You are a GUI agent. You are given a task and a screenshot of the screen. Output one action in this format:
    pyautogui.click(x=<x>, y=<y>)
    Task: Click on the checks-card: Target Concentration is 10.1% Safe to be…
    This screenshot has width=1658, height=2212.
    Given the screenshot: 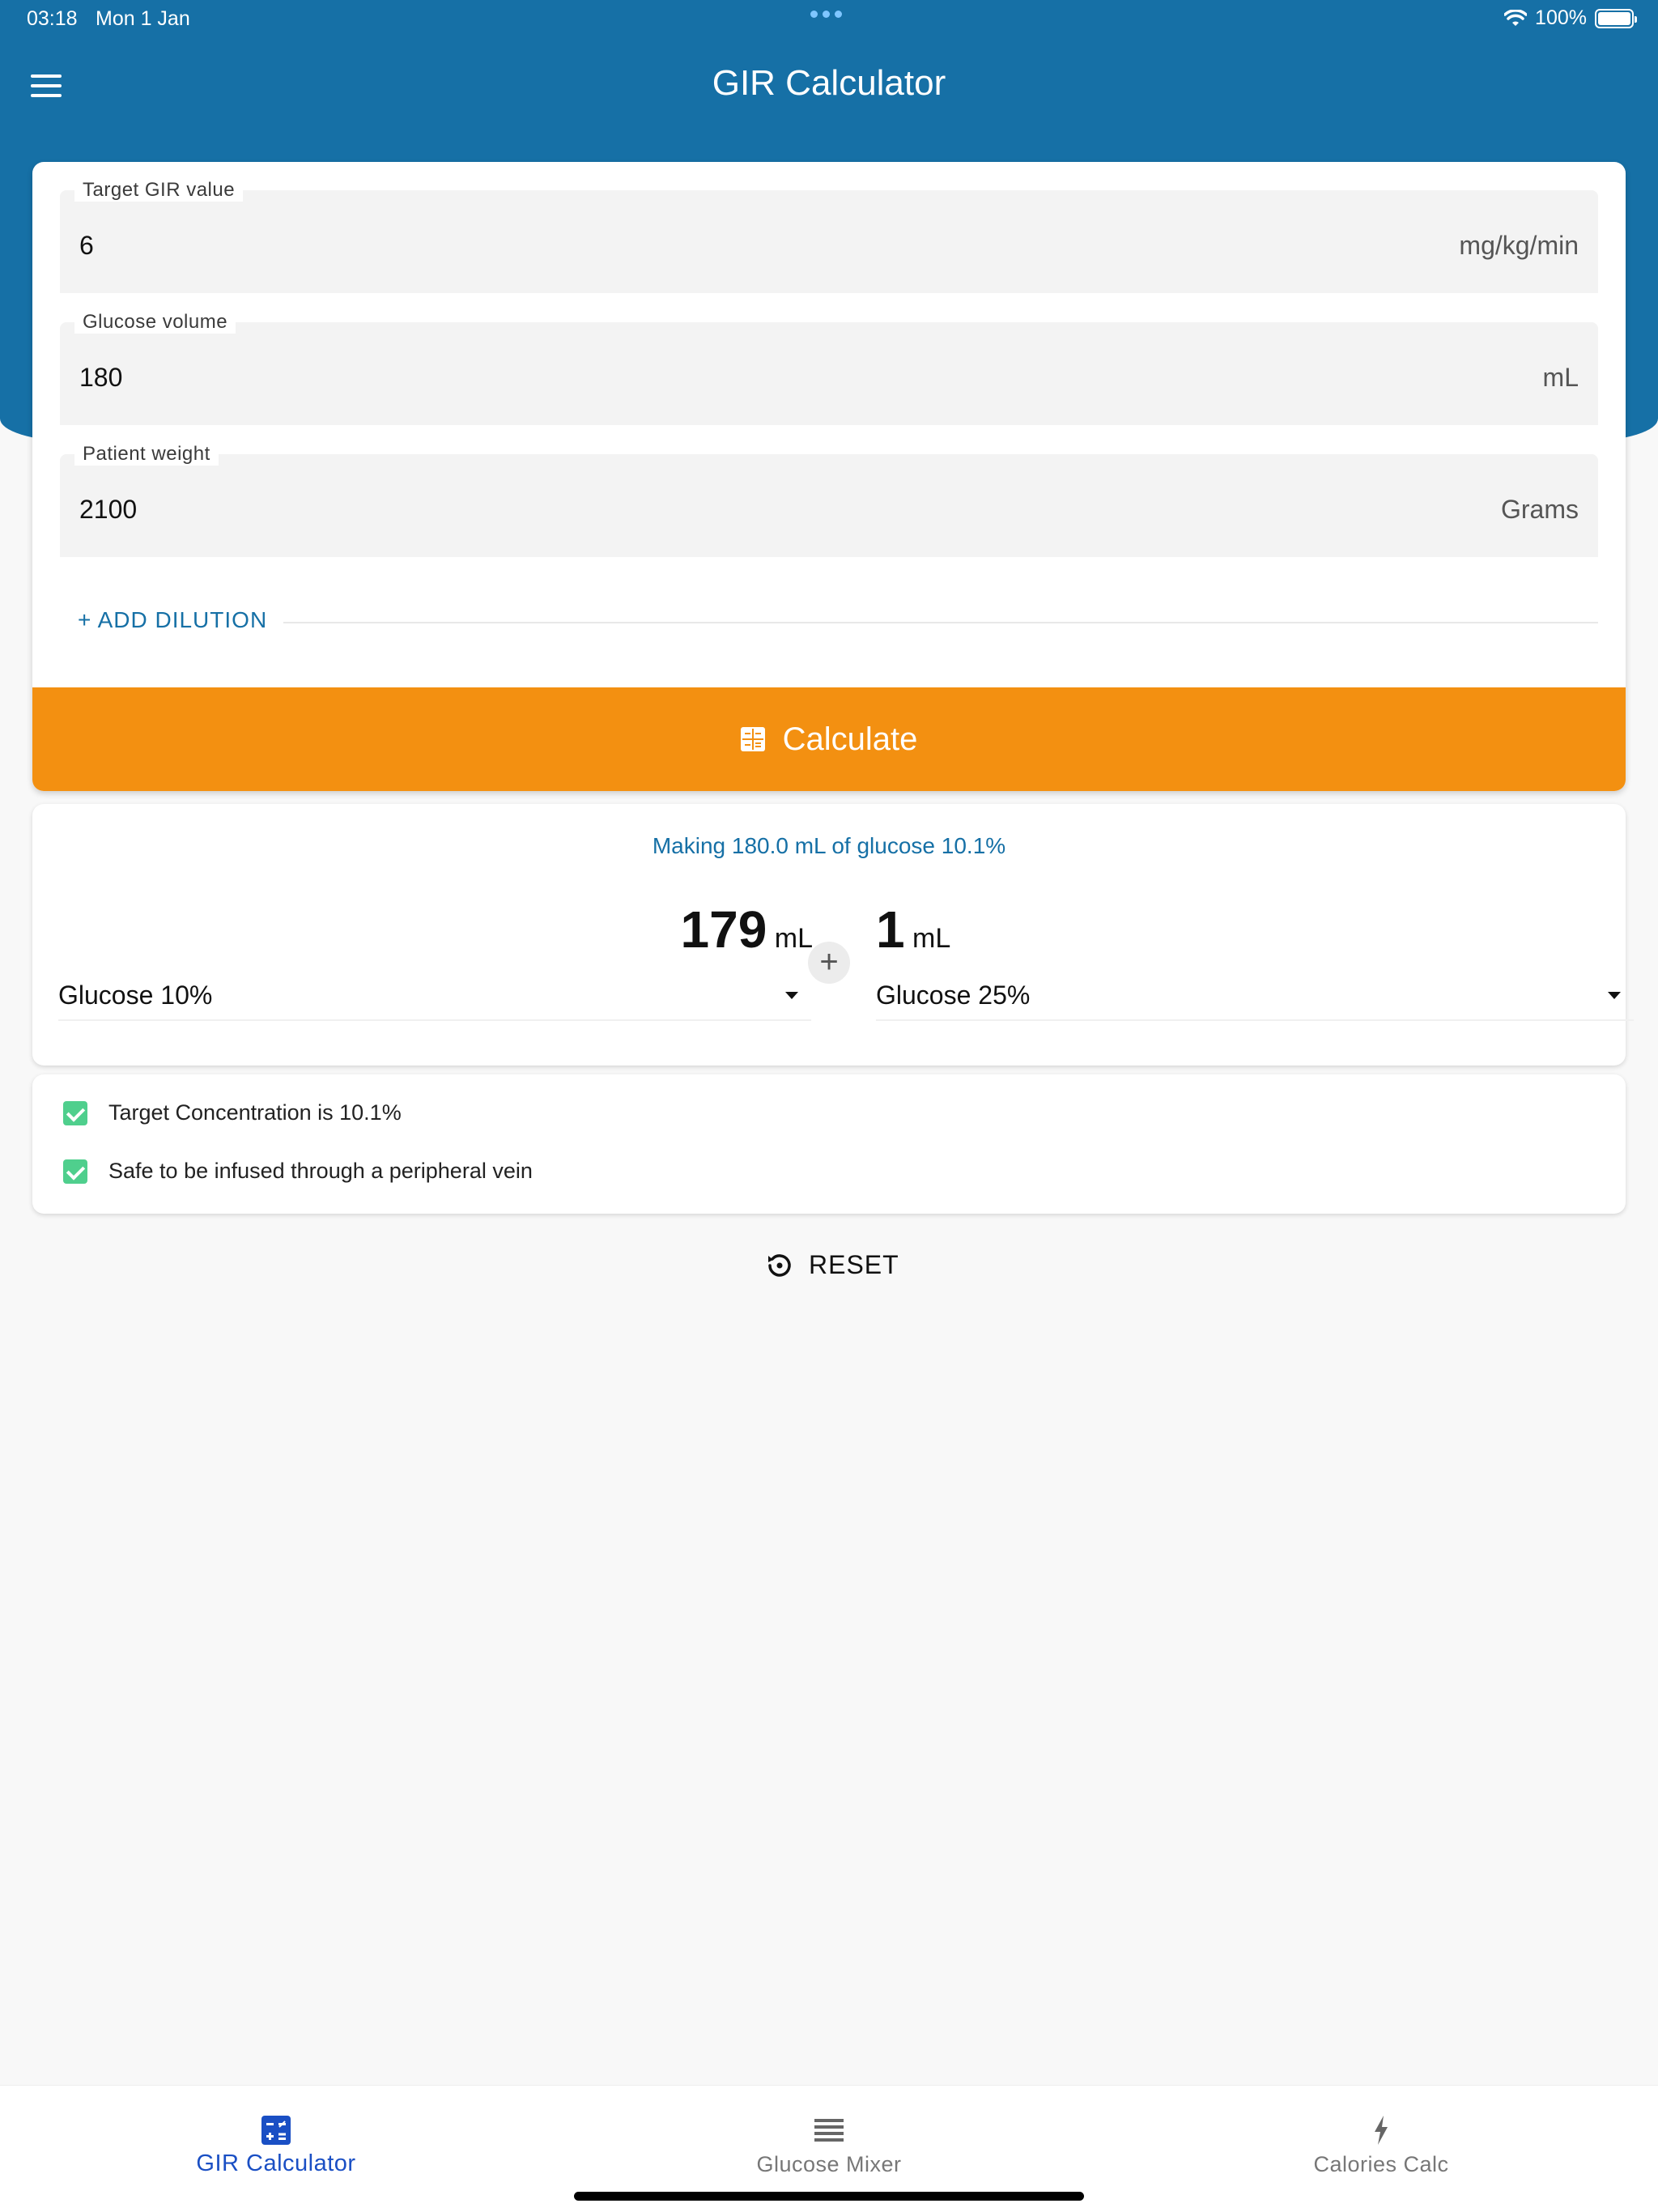 What is the action you would take?
    pyautogui.click(x=829, y=1144)
    